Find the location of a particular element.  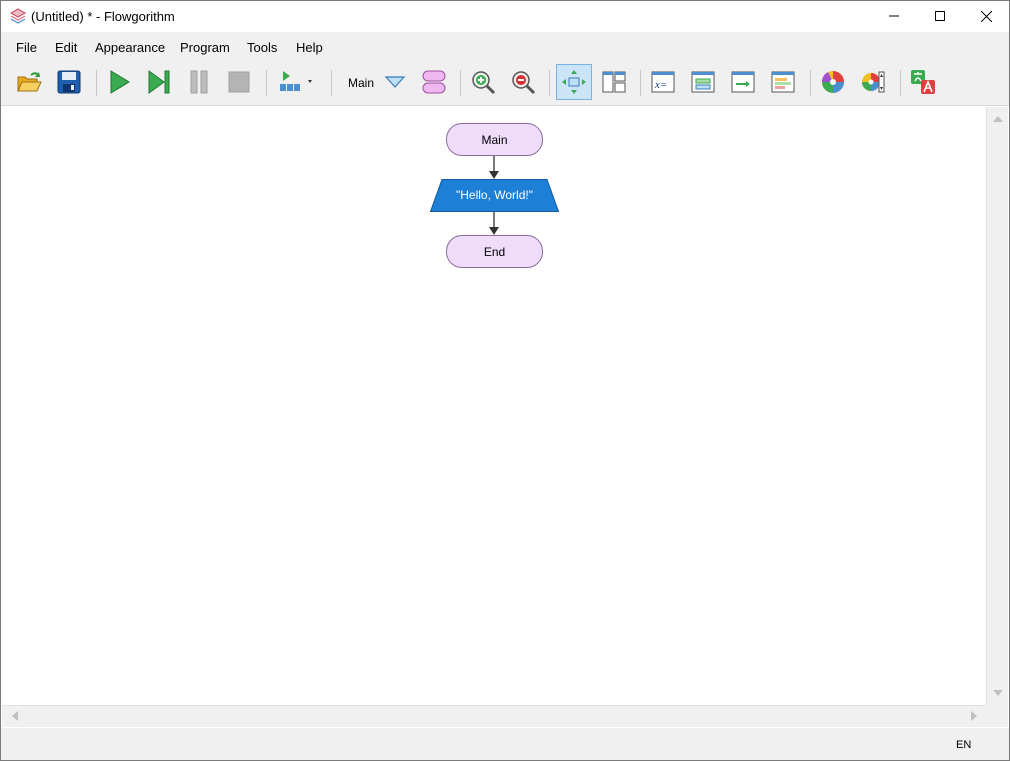

menu-bar: File Edit Appearance Program Tools Help is located at coordinates (505, 47).